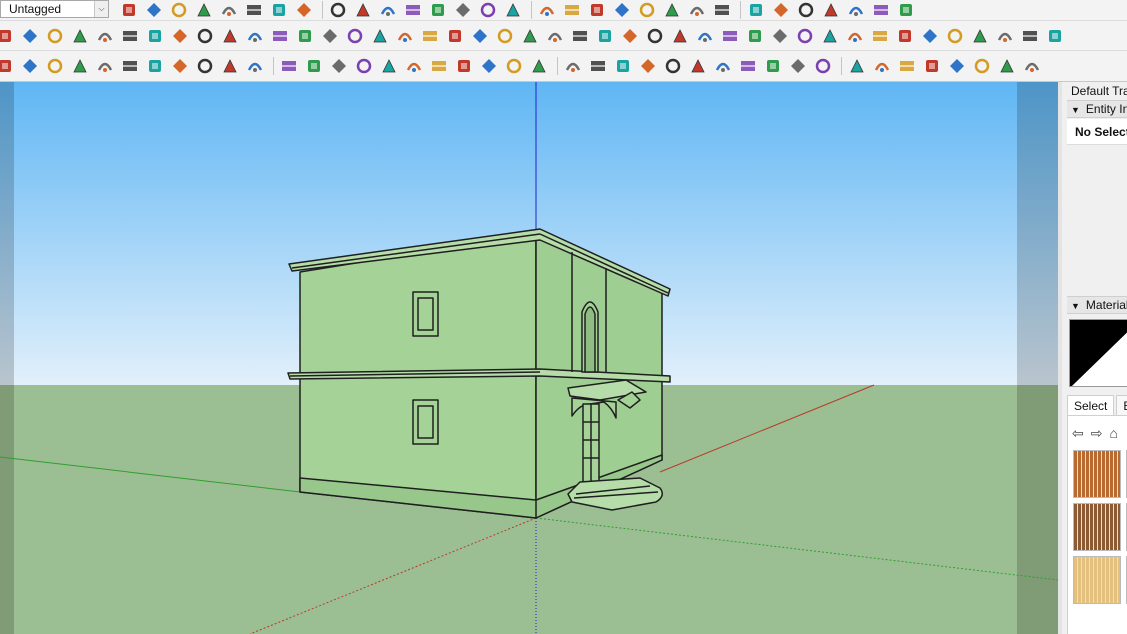 The height and width of the screenshot is (634, 1127). Describe the element at coordinates (505, 36) in the screenshot. I see `circle-arc-icon` at that location.